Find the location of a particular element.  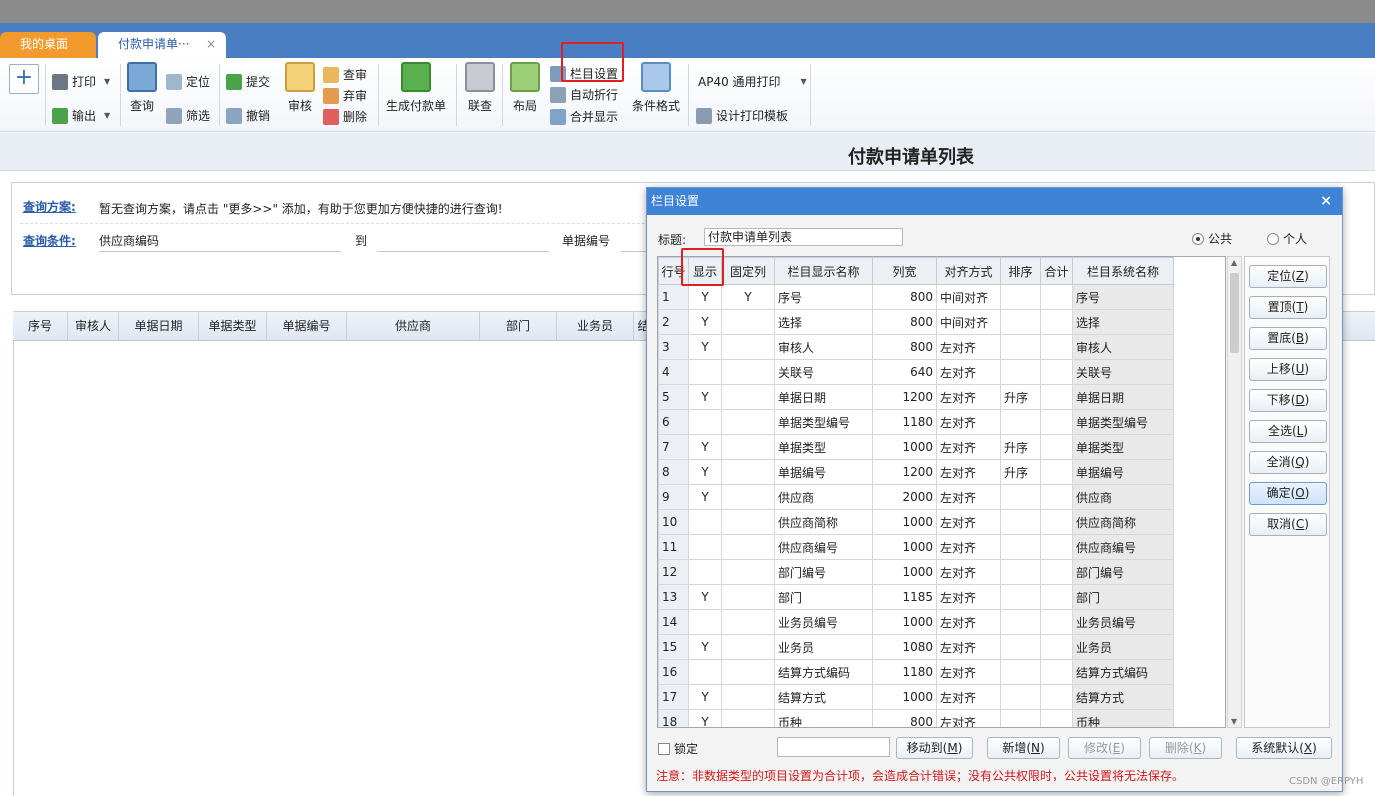

column-width-cell: 2000 is located at coordinates (904, 497).